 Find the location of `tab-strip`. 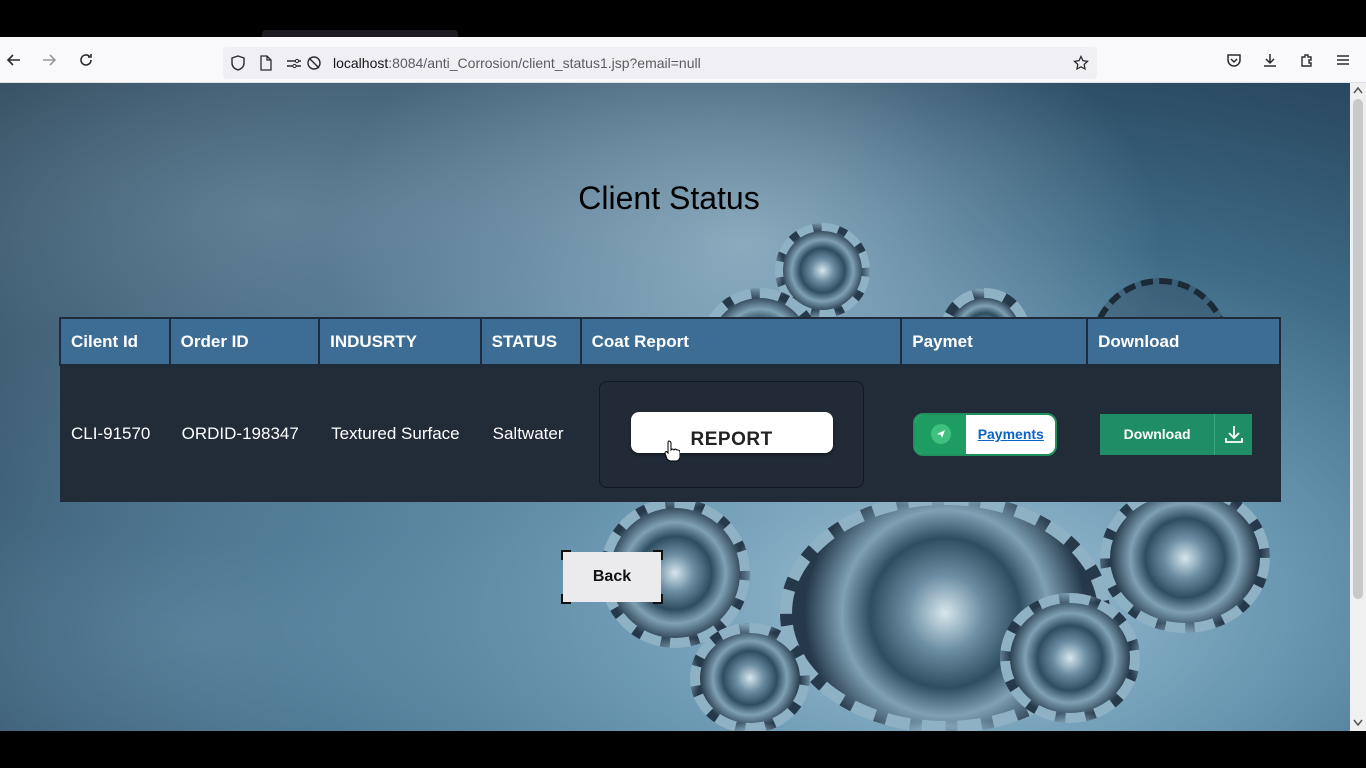

tab-strip is located at coordinates (360, 33).